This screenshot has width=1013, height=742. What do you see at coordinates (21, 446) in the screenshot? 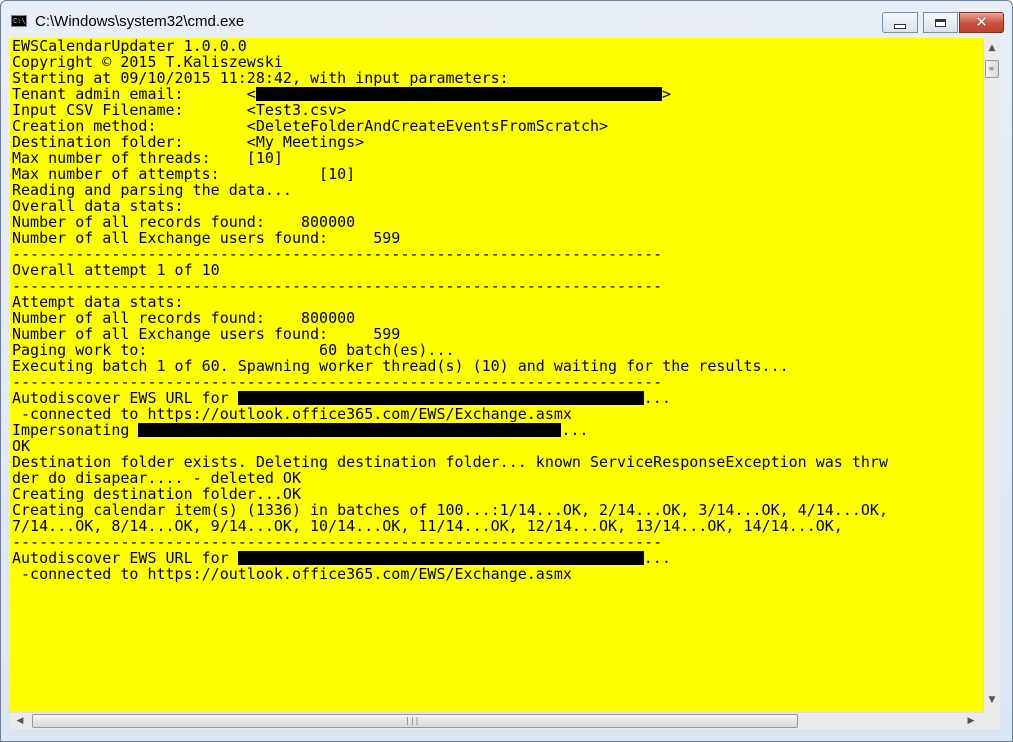
I see `console-line: OK` at bounding box center [21, 446].